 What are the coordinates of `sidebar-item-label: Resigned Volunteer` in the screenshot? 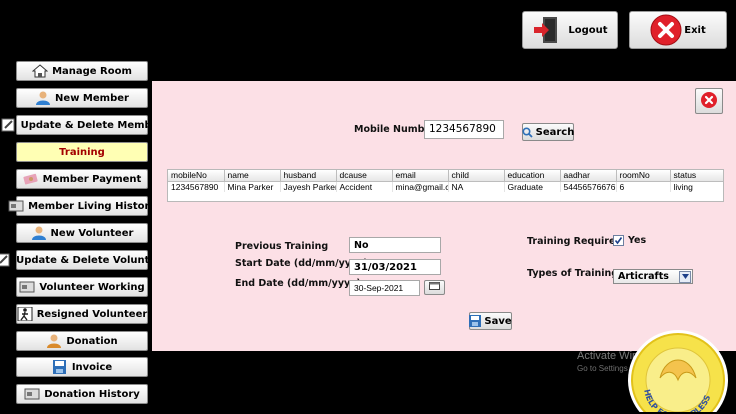 It's located at (92, 314).